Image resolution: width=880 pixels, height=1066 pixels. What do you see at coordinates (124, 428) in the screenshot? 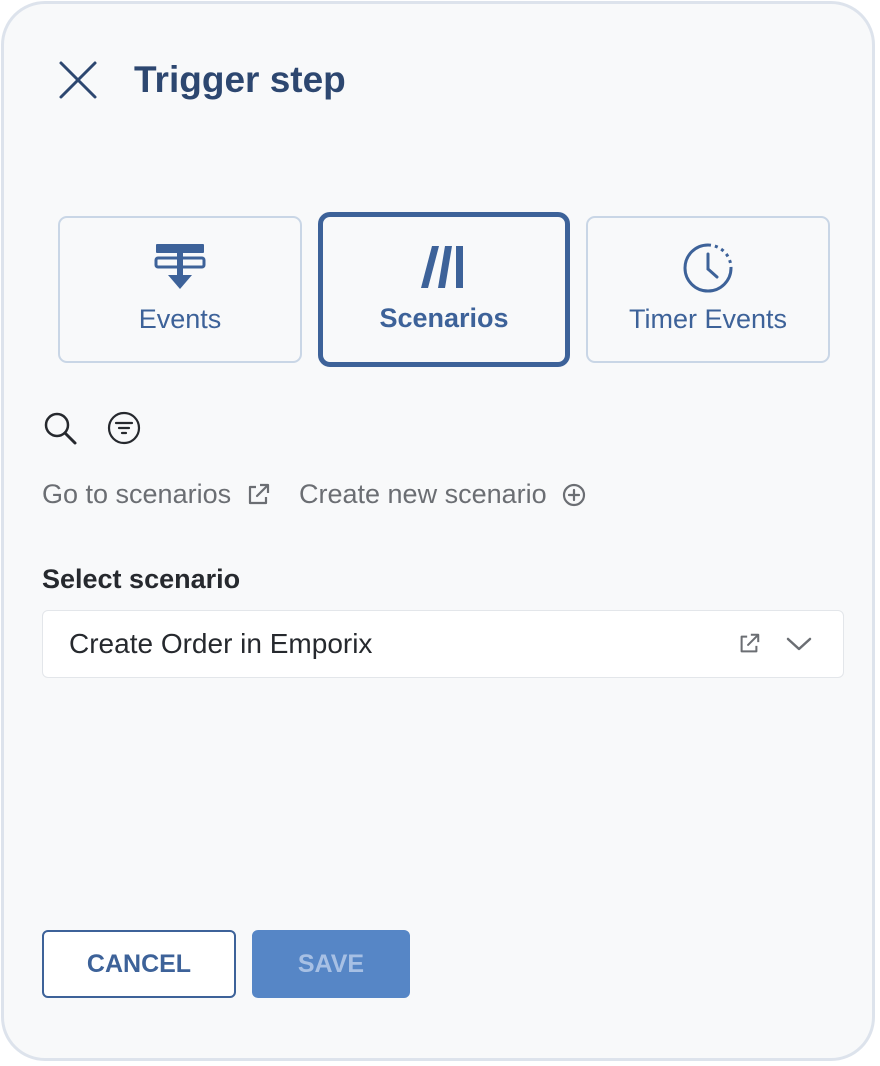
I see `filter-icon` at bounding box center [124, 428].